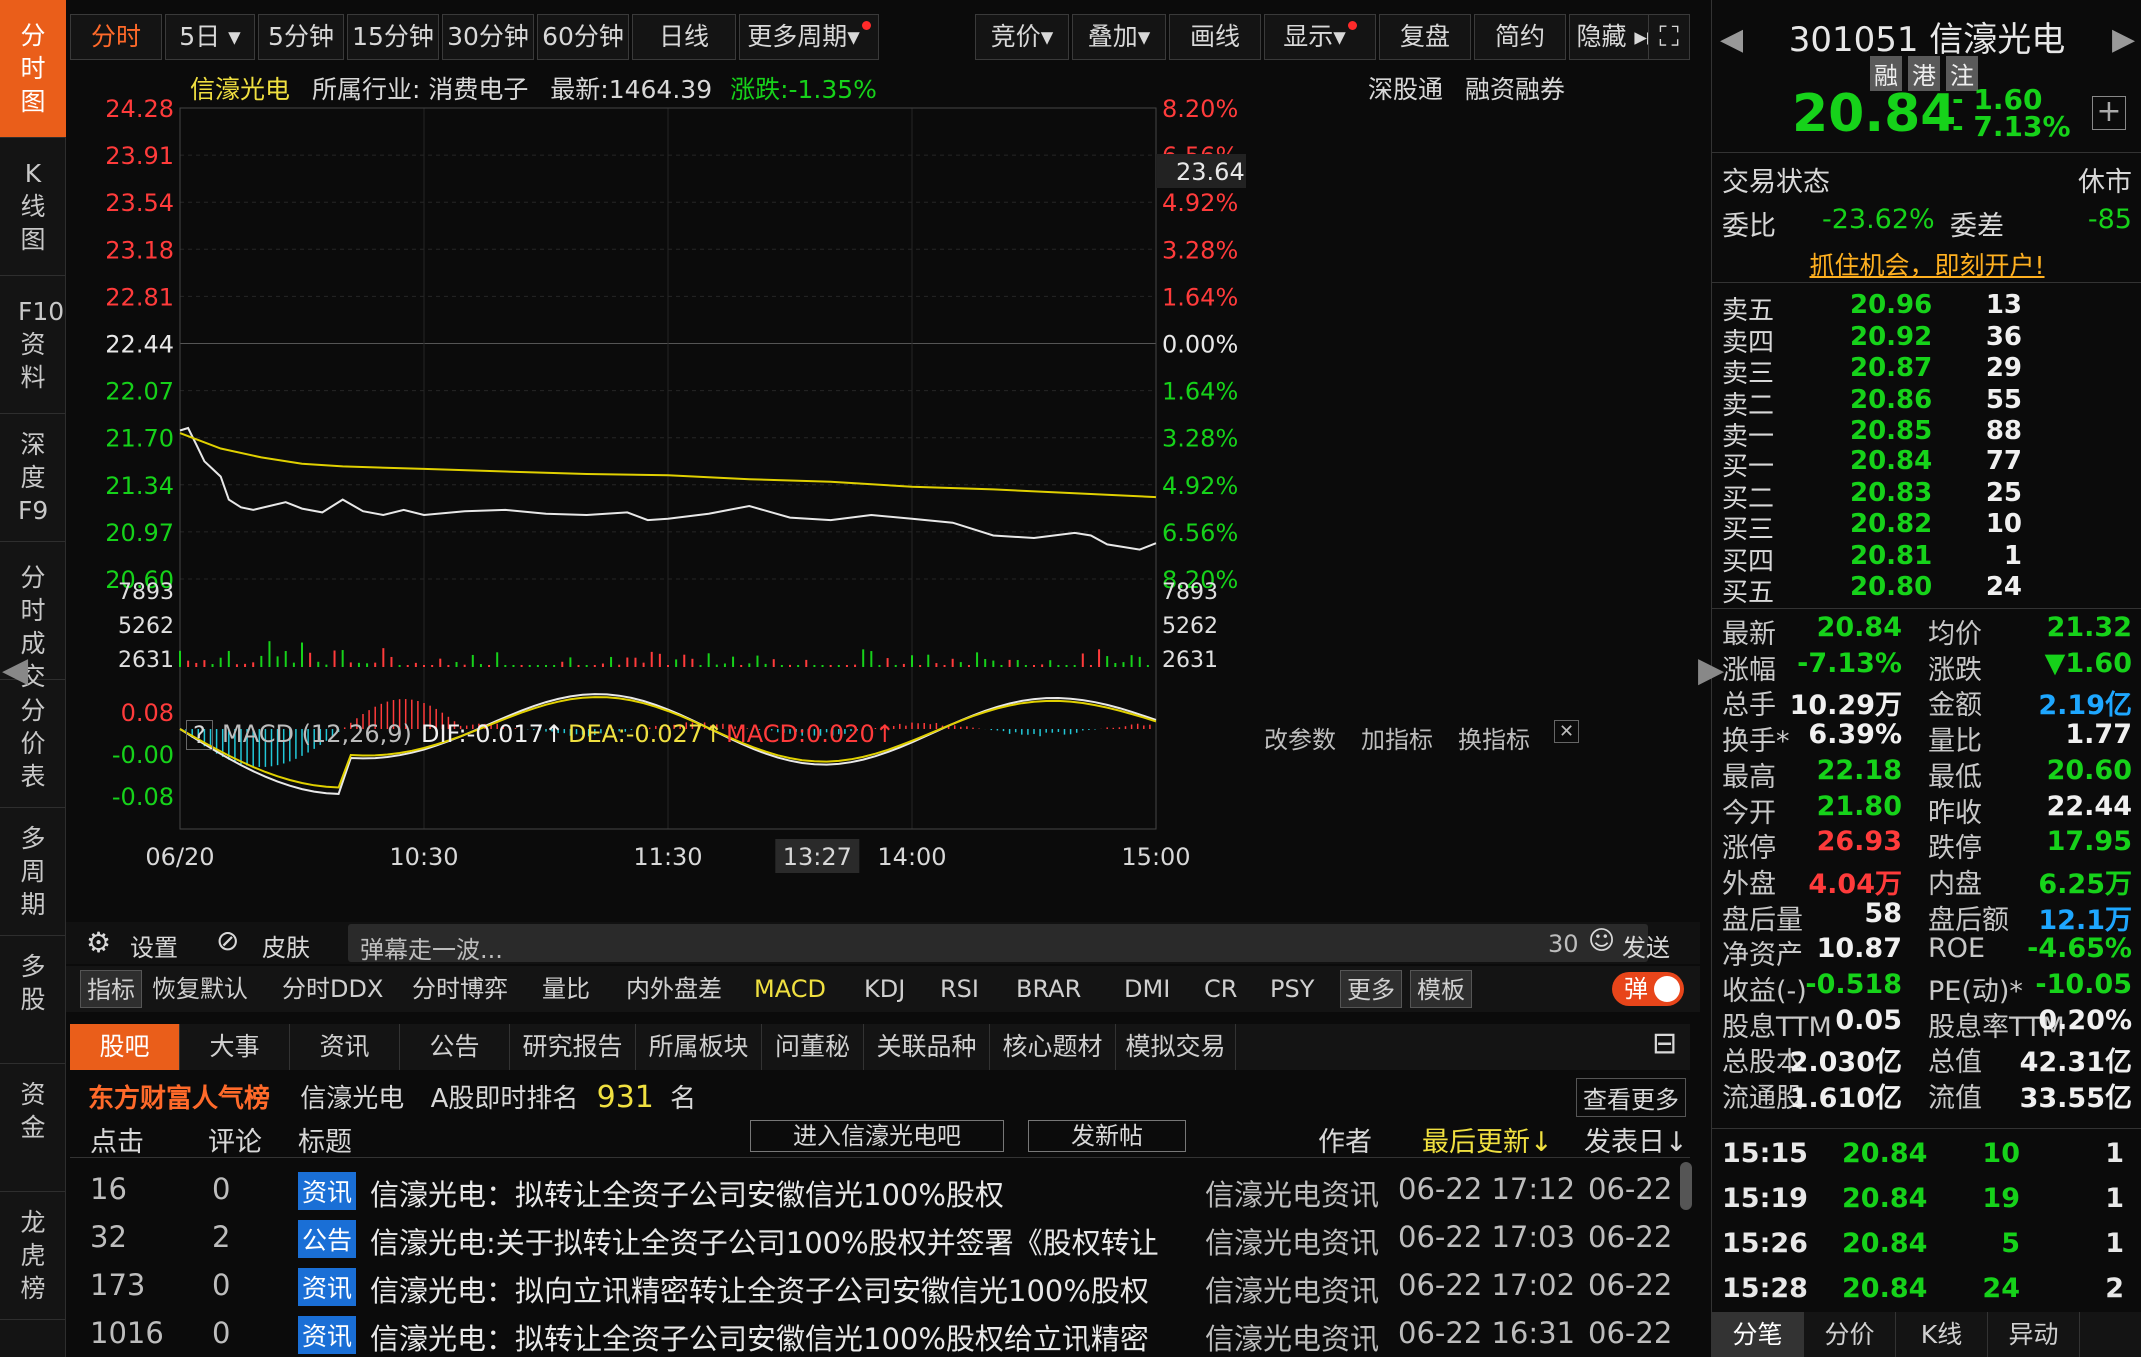  Describe the element at coordinates (1927, 434) in the screenshot. I see `ask-level: 卖一 20.85 88` at that location.